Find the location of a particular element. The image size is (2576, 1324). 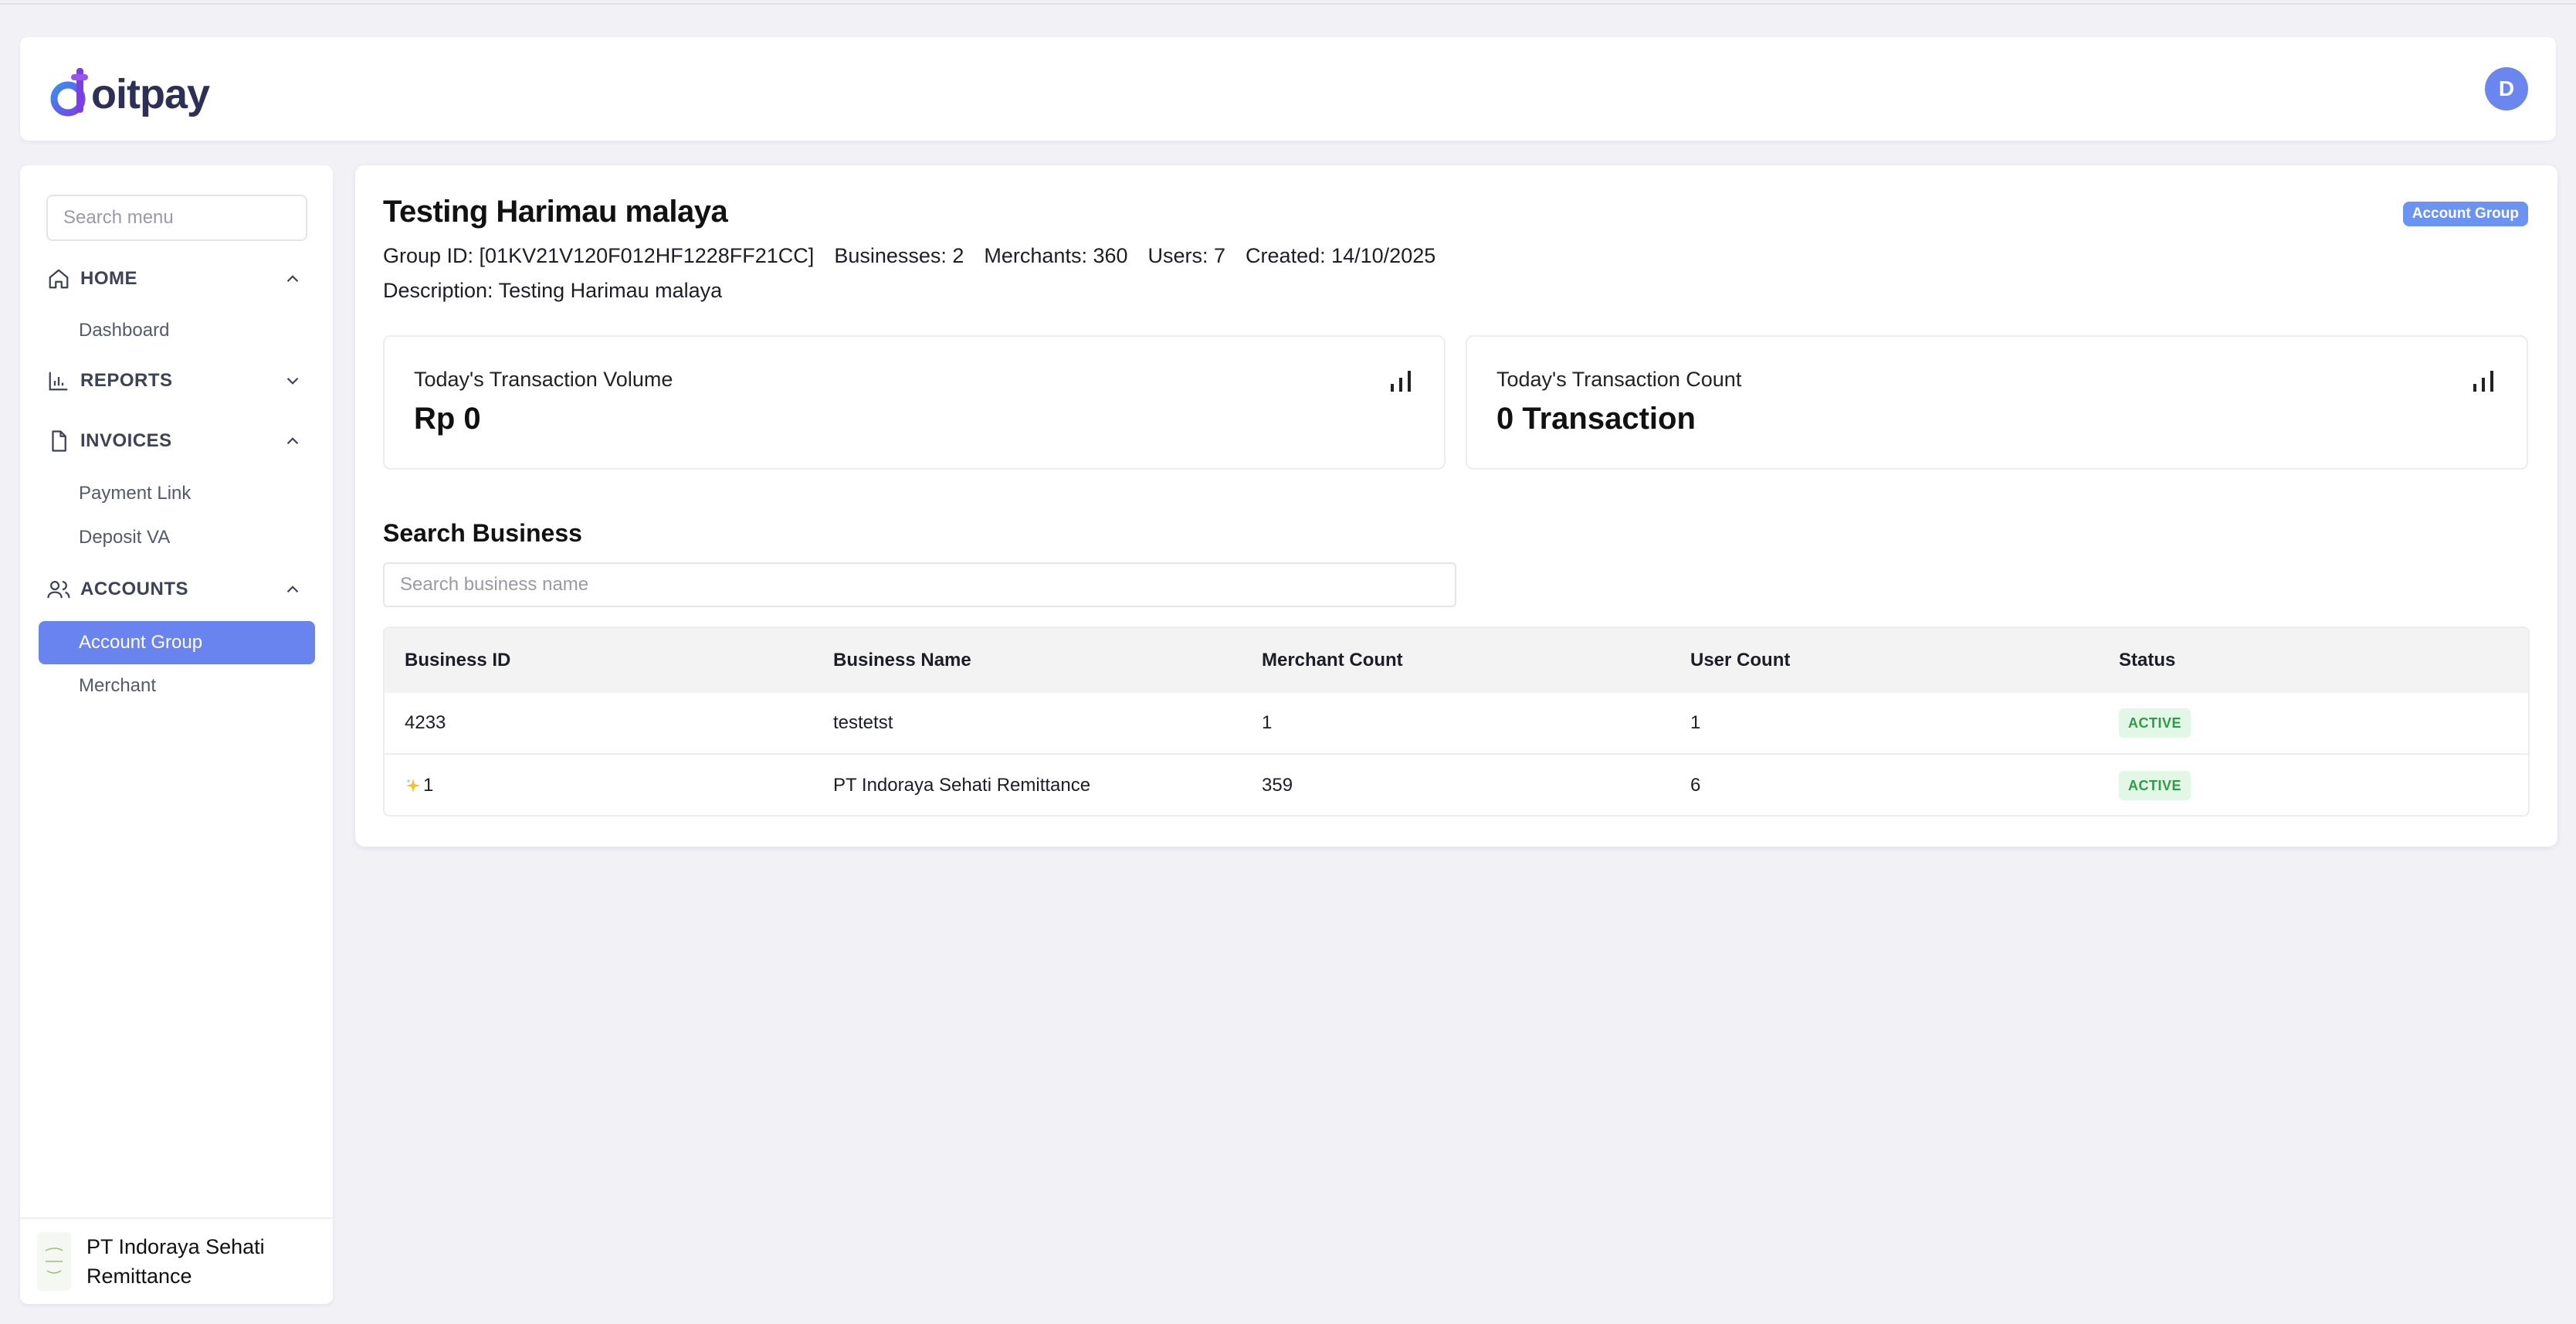

card-value: 0 Transaction is located at coordinates (1596, 419).